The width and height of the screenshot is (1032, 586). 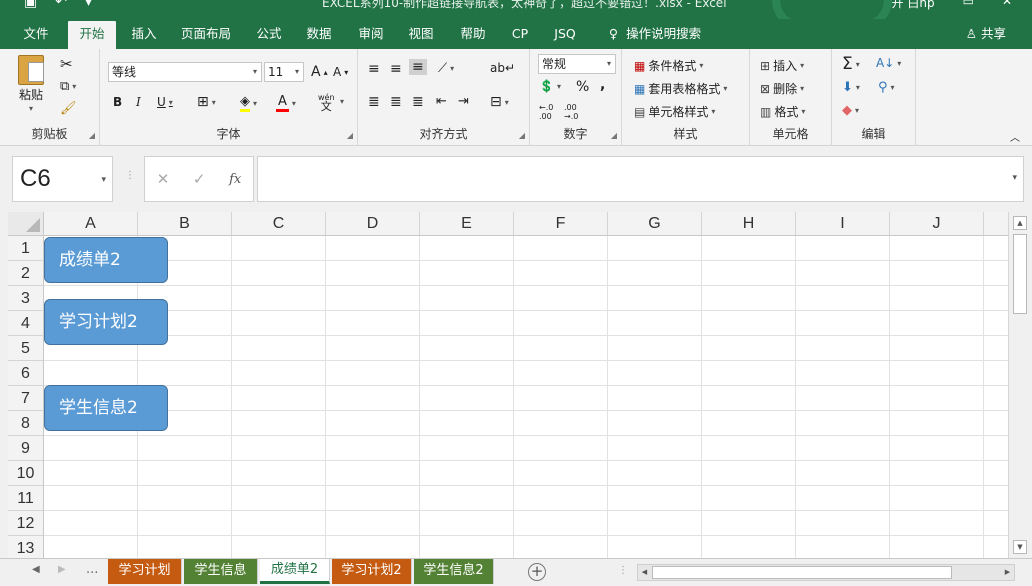 What do you see at coordinates (340, 72) in the screenshot?
I see `shrink-font-button: A ▾` at bounding box center [340, 72].